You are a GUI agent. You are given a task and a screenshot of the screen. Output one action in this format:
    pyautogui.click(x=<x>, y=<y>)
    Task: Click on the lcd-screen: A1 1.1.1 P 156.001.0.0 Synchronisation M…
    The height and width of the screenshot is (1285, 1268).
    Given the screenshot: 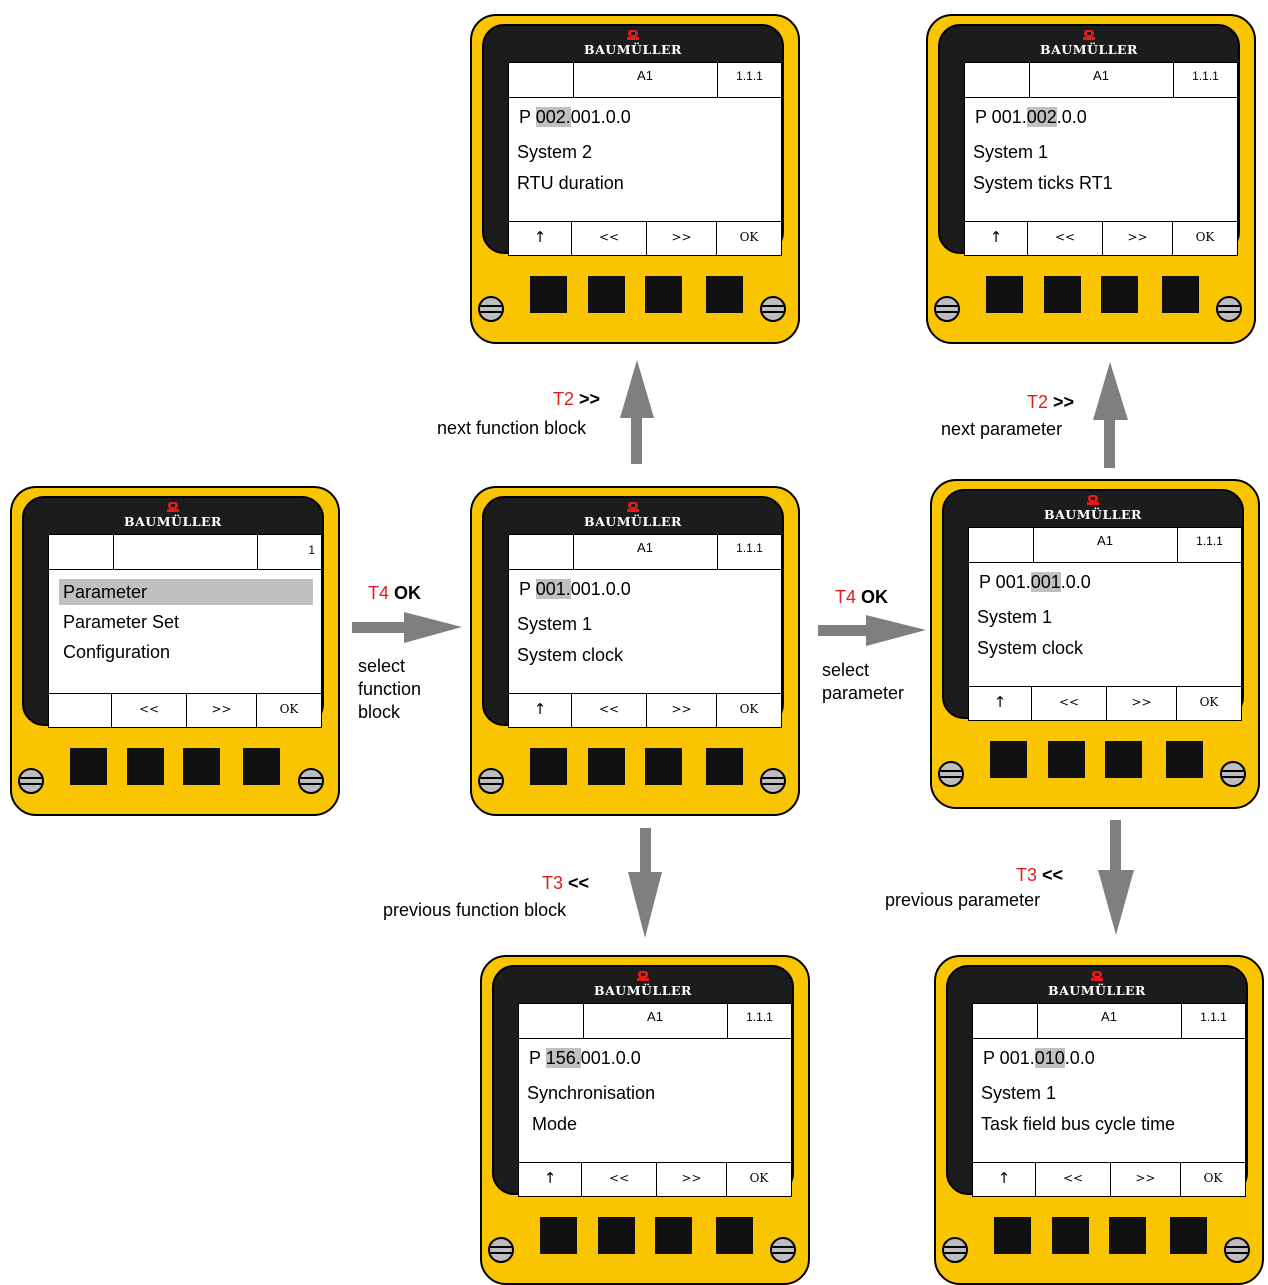 What is the action you would take?
    pyautogui.click(x=655, y=1100)
    